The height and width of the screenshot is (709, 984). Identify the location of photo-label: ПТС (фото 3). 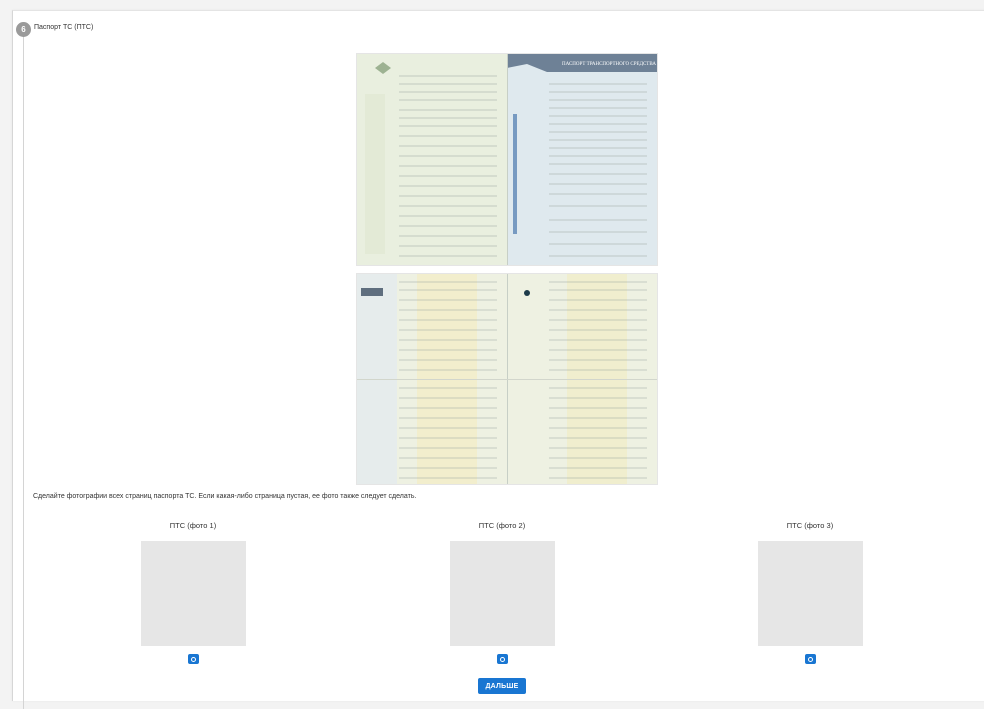
(810, 525).